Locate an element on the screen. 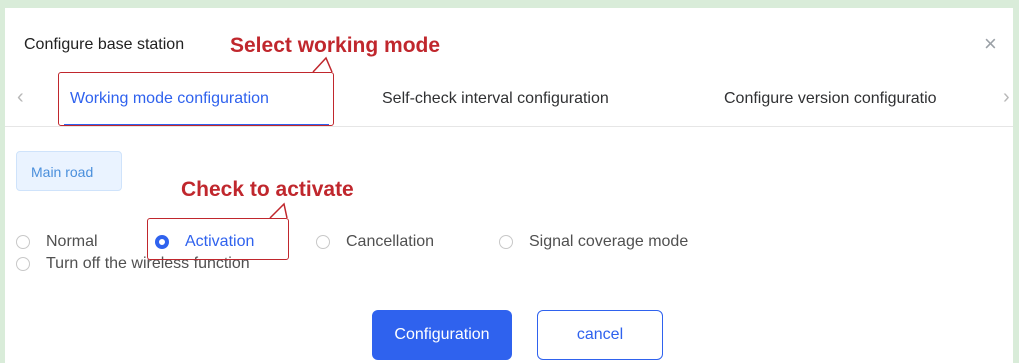  radio-signal-coverage: Signal coverage mode is located at coordinates (593, 242).